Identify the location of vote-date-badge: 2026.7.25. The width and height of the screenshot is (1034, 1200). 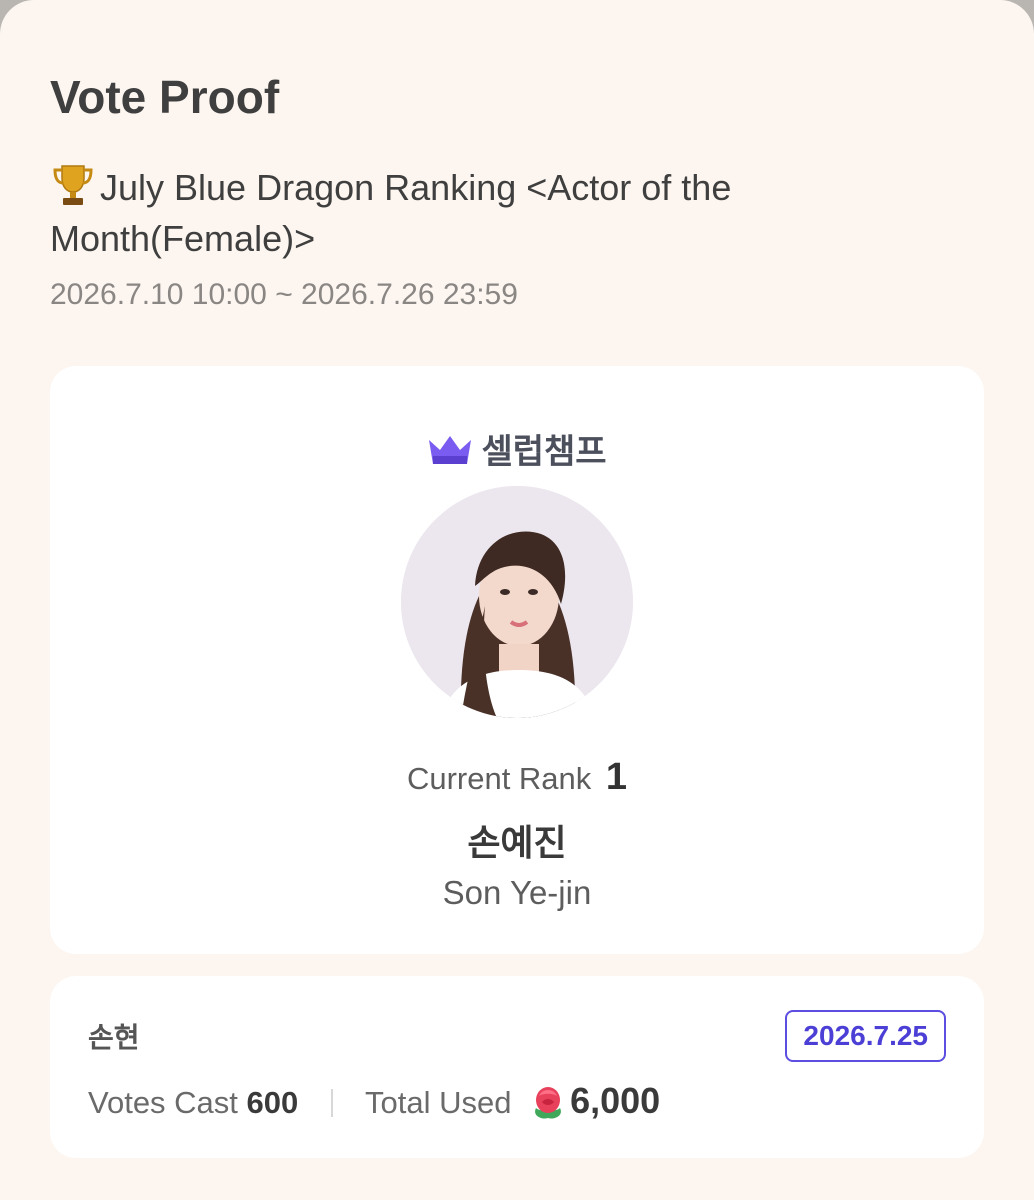
(865, 1036).